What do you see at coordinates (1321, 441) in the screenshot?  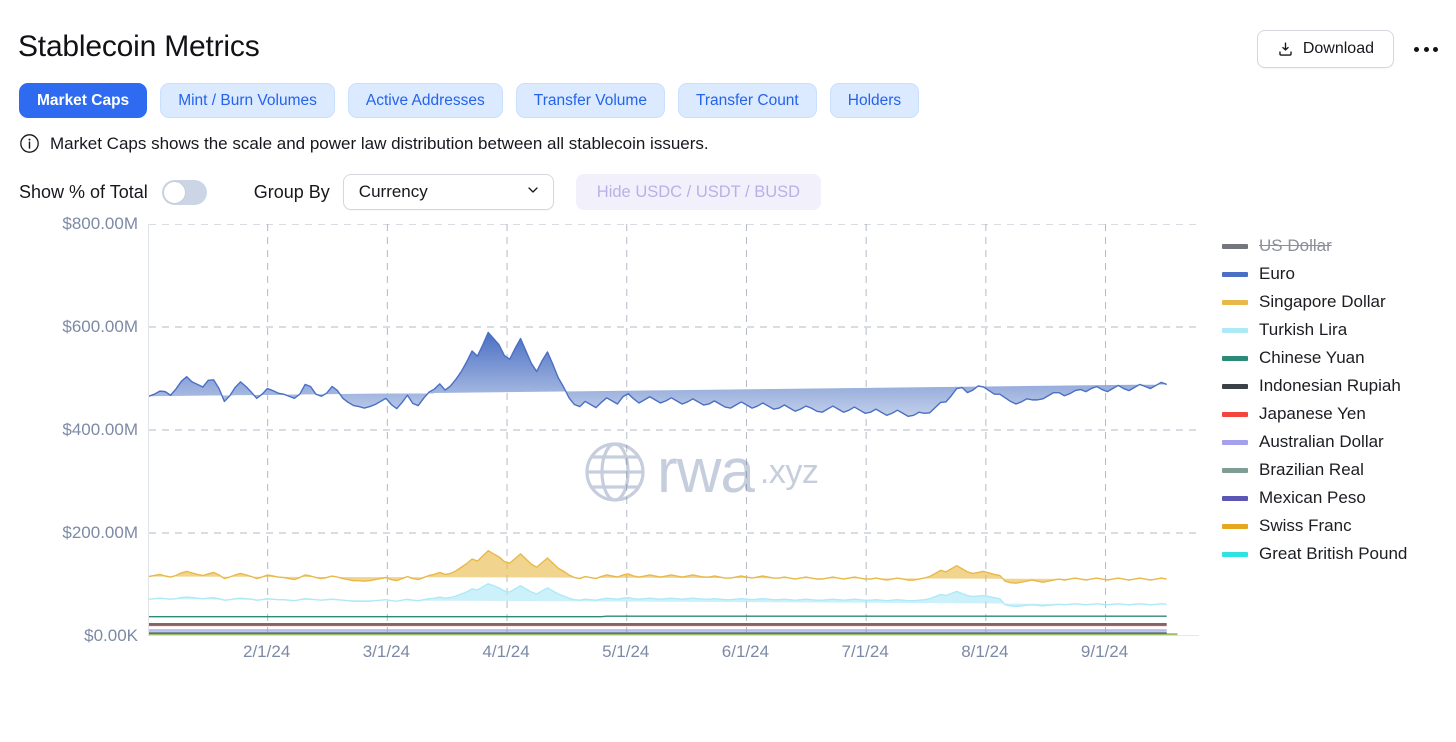 I see `legend-item-label: Australian Dollar` at bounding box center [1321, 441].